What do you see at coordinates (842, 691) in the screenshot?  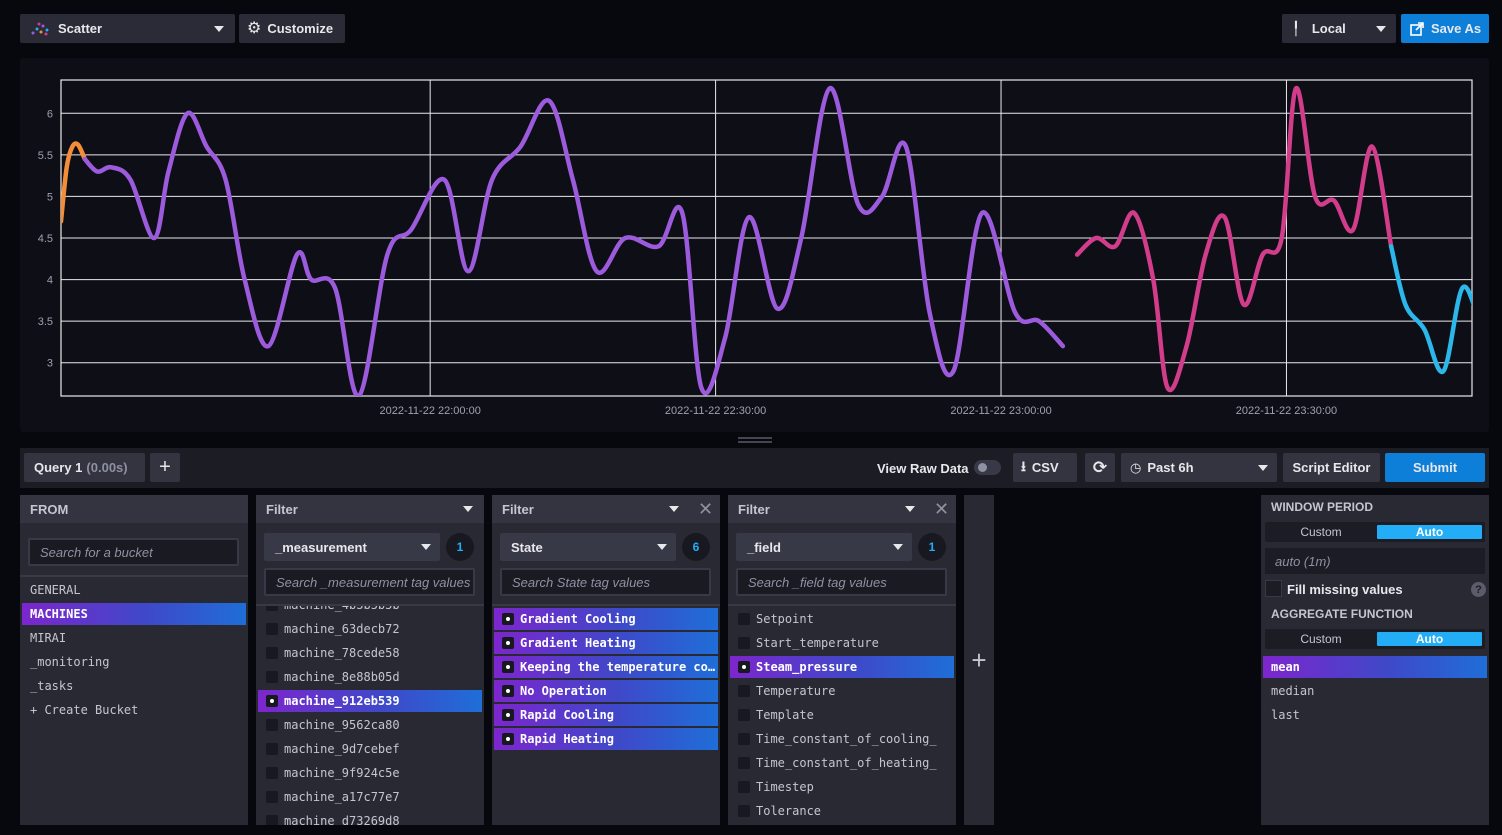 I see `list-item: Temperature` at bounding box center [842, 691].